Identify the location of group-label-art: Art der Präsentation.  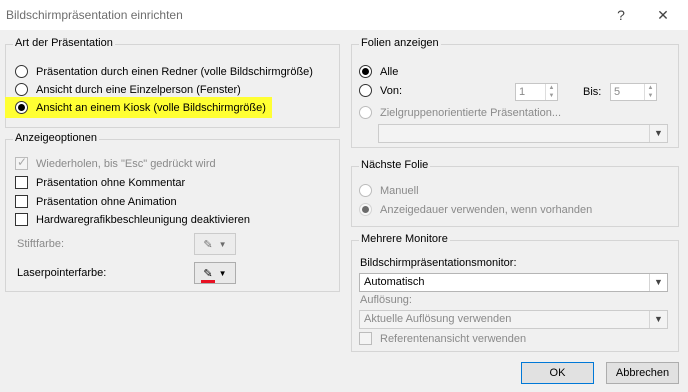
(64, 43).